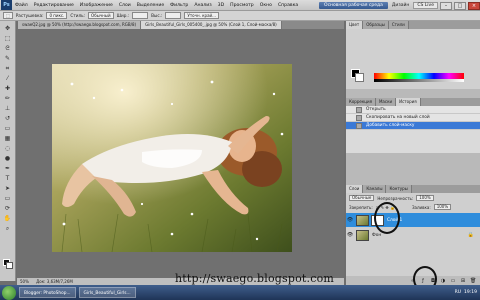 Image resolution: width=480 pixels, height=300 pixels. I want to click on workspace-design-link: Дизайн, so click(400, 5).